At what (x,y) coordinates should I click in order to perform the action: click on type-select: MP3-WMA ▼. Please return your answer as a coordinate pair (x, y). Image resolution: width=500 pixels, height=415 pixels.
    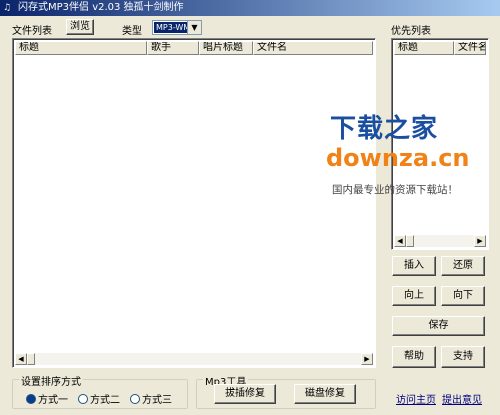
    Looking at the image, I should click on (177, 27).